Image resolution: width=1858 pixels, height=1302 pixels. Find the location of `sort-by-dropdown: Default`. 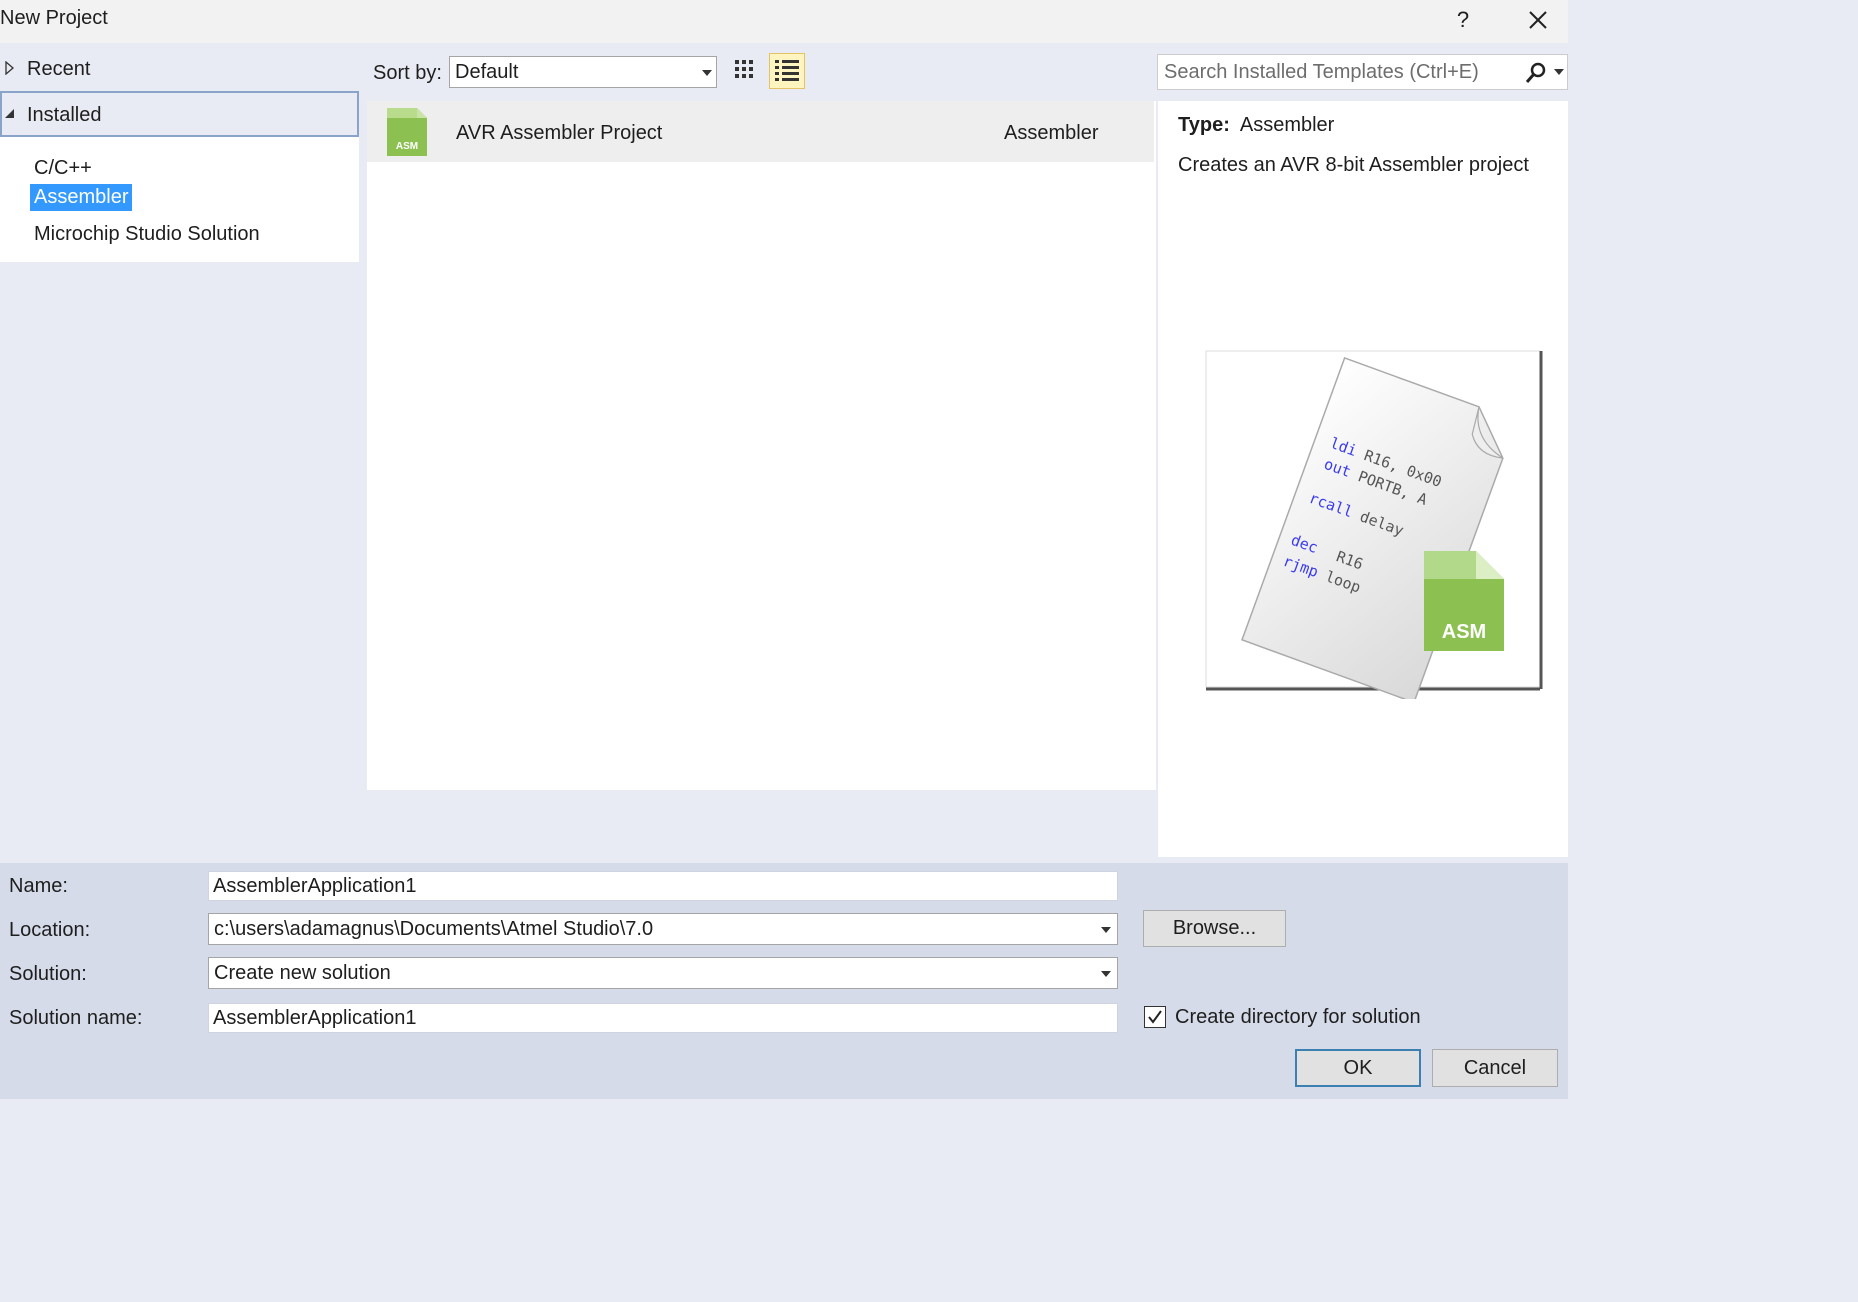

sort-by-dropdown: Default is located at coordinates (583, 72).